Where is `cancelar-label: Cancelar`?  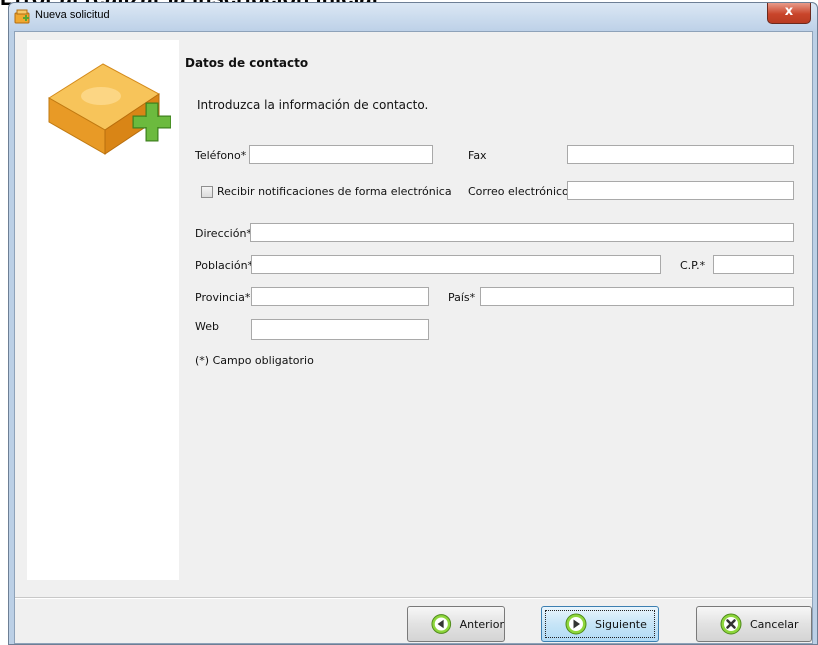 cancelar-label: Cancelar is located at coordinates (774, 624).